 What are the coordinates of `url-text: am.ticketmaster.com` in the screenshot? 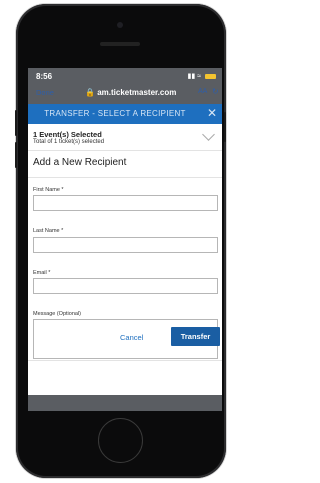 It's located at (137, 92).